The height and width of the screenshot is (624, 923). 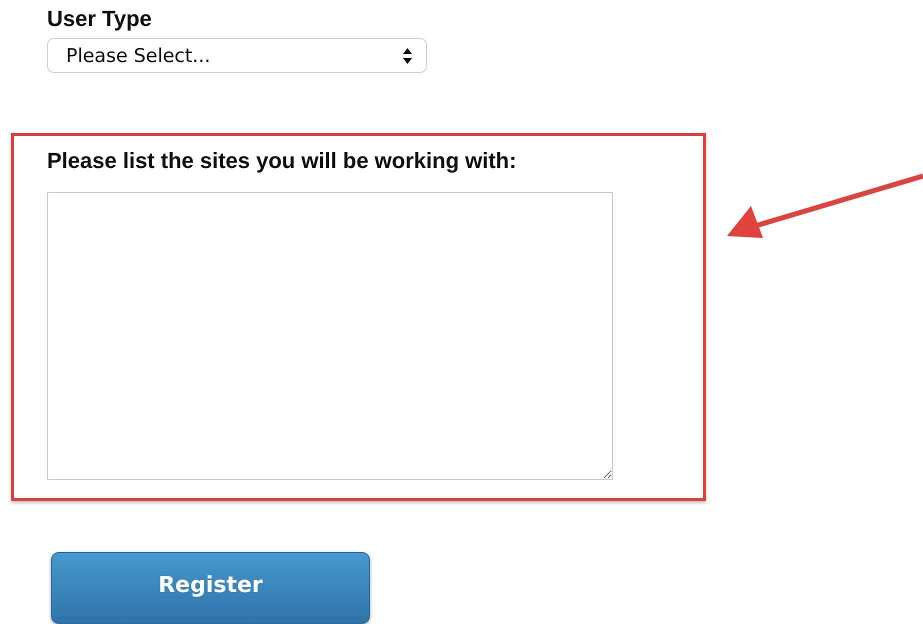 I want to click on field-label: User Type, so click(x=100, y=19).